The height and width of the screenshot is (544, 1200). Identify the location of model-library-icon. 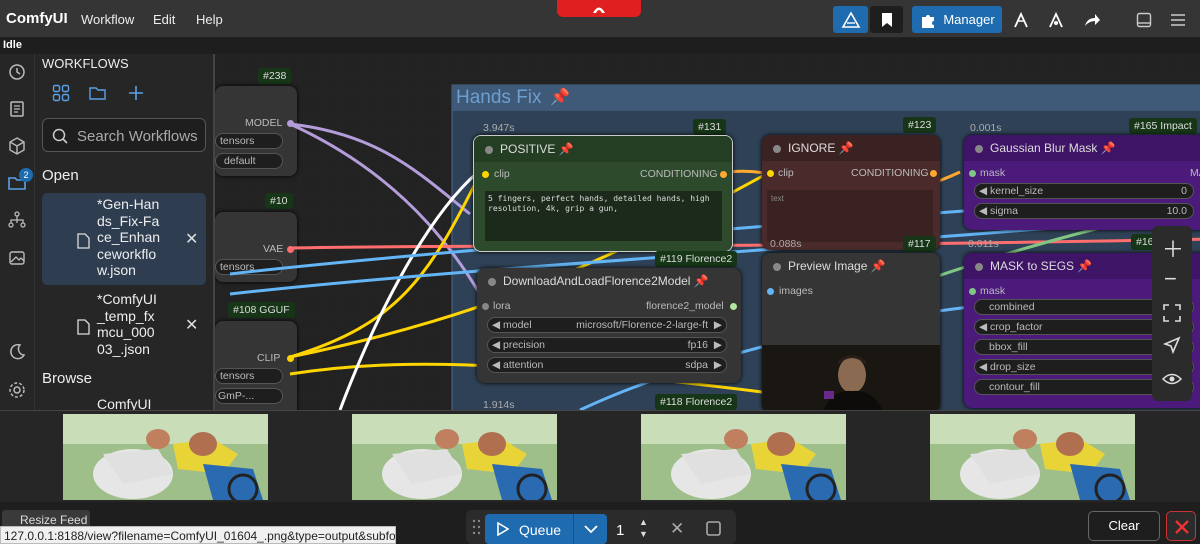
(17, 220).